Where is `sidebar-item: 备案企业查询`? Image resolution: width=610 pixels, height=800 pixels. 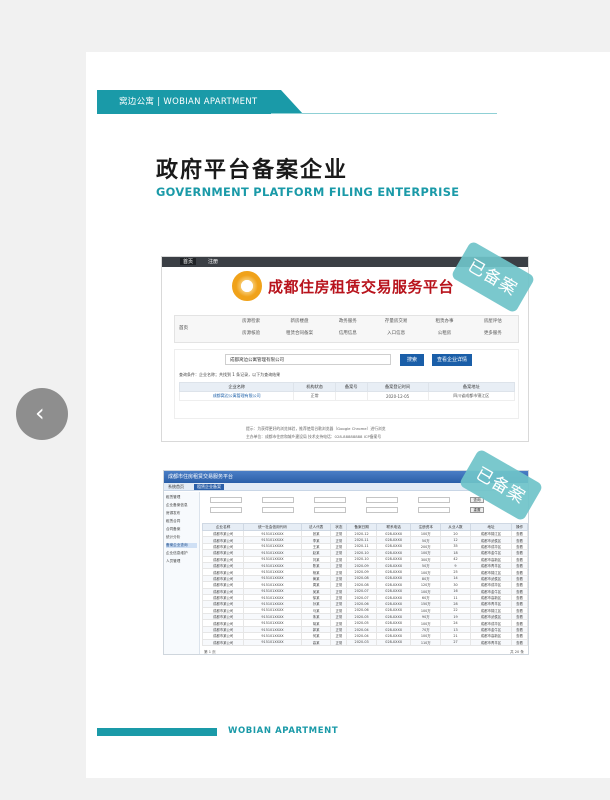
sidebar-item: 备案企业查询 is located at coordinates (181, 545).